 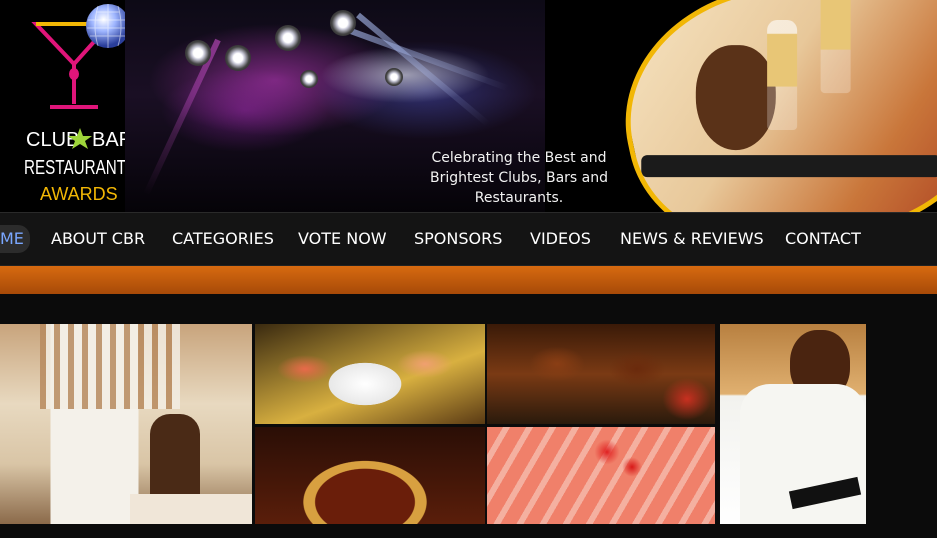 I want to click on cbr-logo: CLUB BAR RESTAURANT AWARDS, so click(x=75, y=106).